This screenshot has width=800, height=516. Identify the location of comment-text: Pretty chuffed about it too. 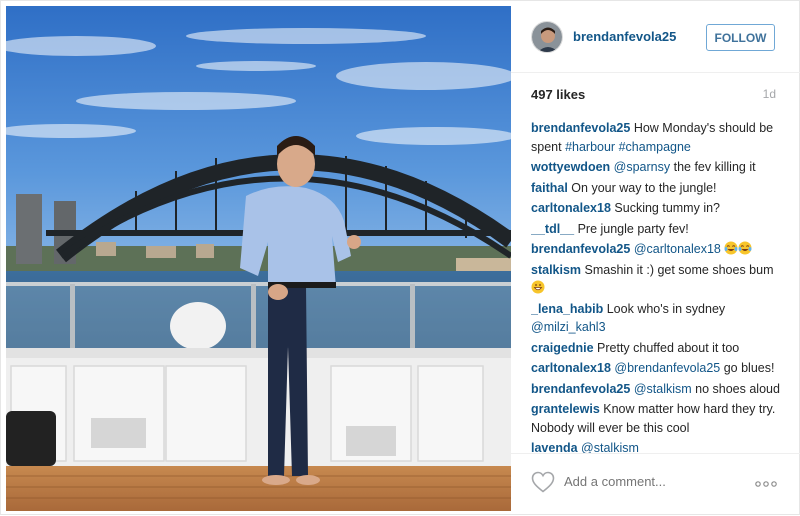
(668, 347).